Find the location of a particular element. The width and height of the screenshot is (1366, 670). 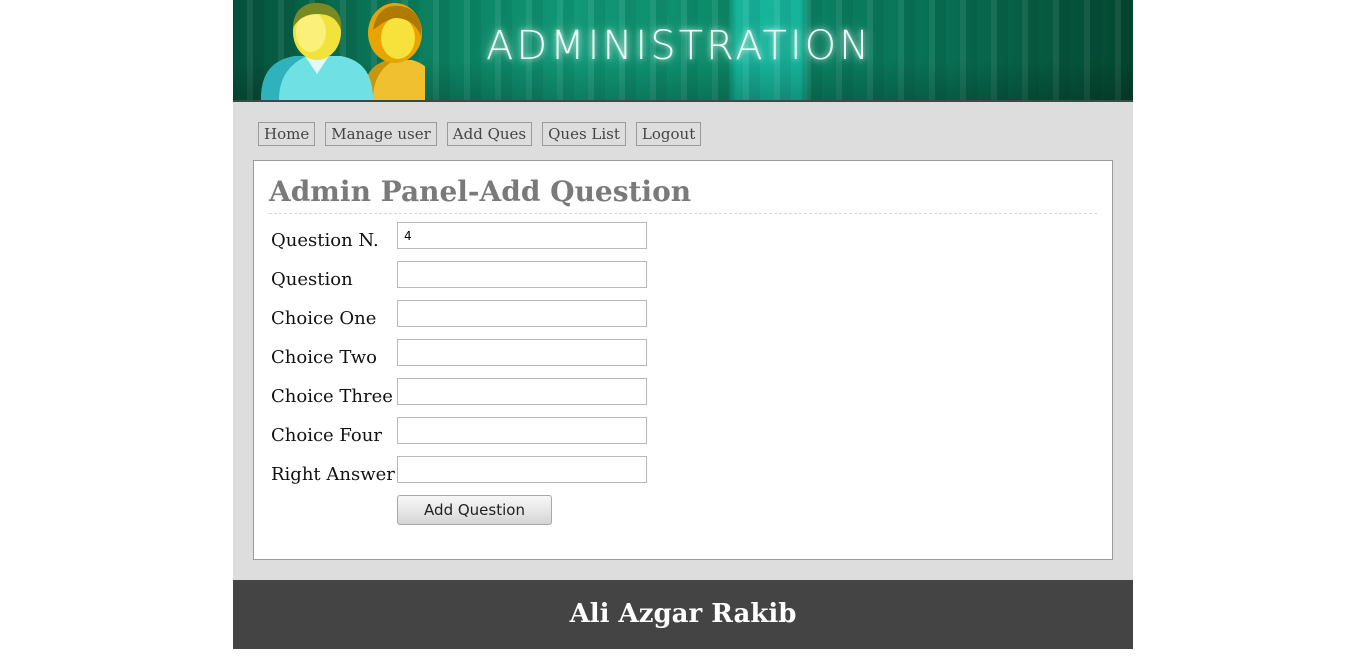

question-number-input is located at coordinates (522, 235).